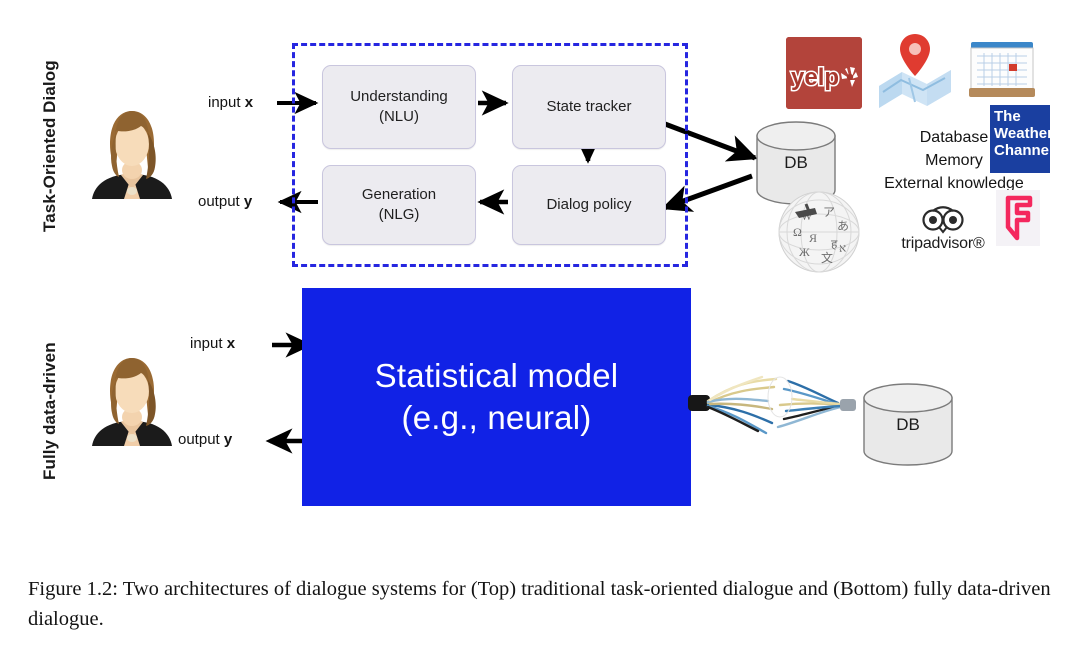  What do you see at coordinates (915, 71) in the screenshot?
I see `maps-logo` at bounding box center [915, 71].